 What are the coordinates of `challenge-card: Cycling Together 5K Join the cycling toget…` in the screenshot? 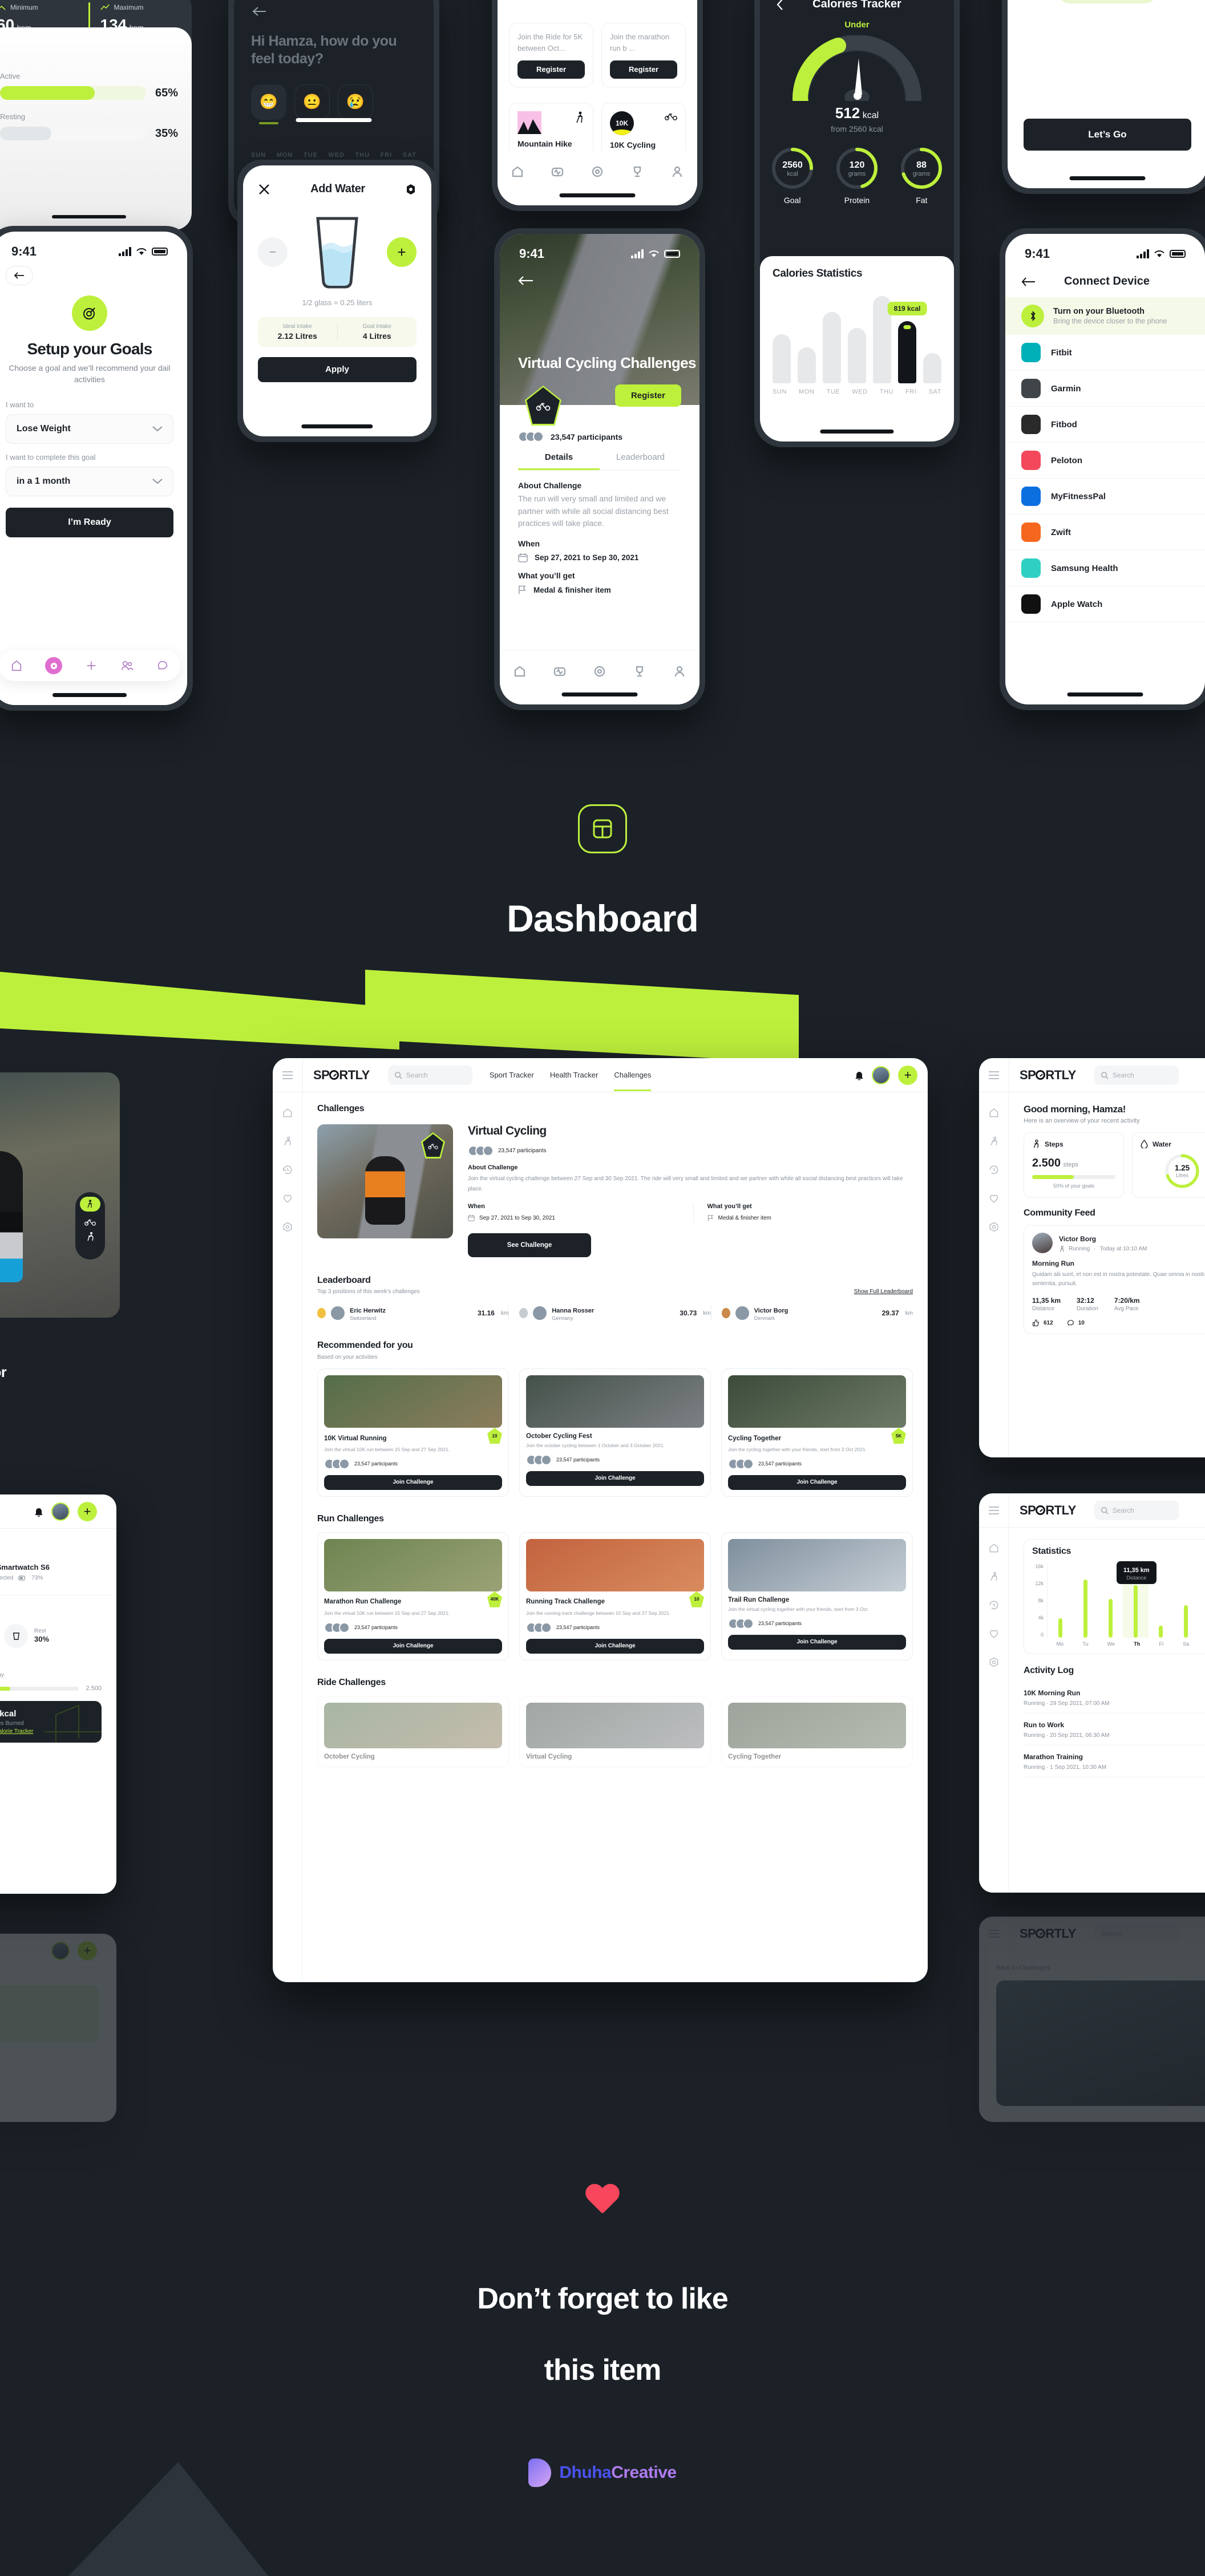 It's located at (817, 1432).